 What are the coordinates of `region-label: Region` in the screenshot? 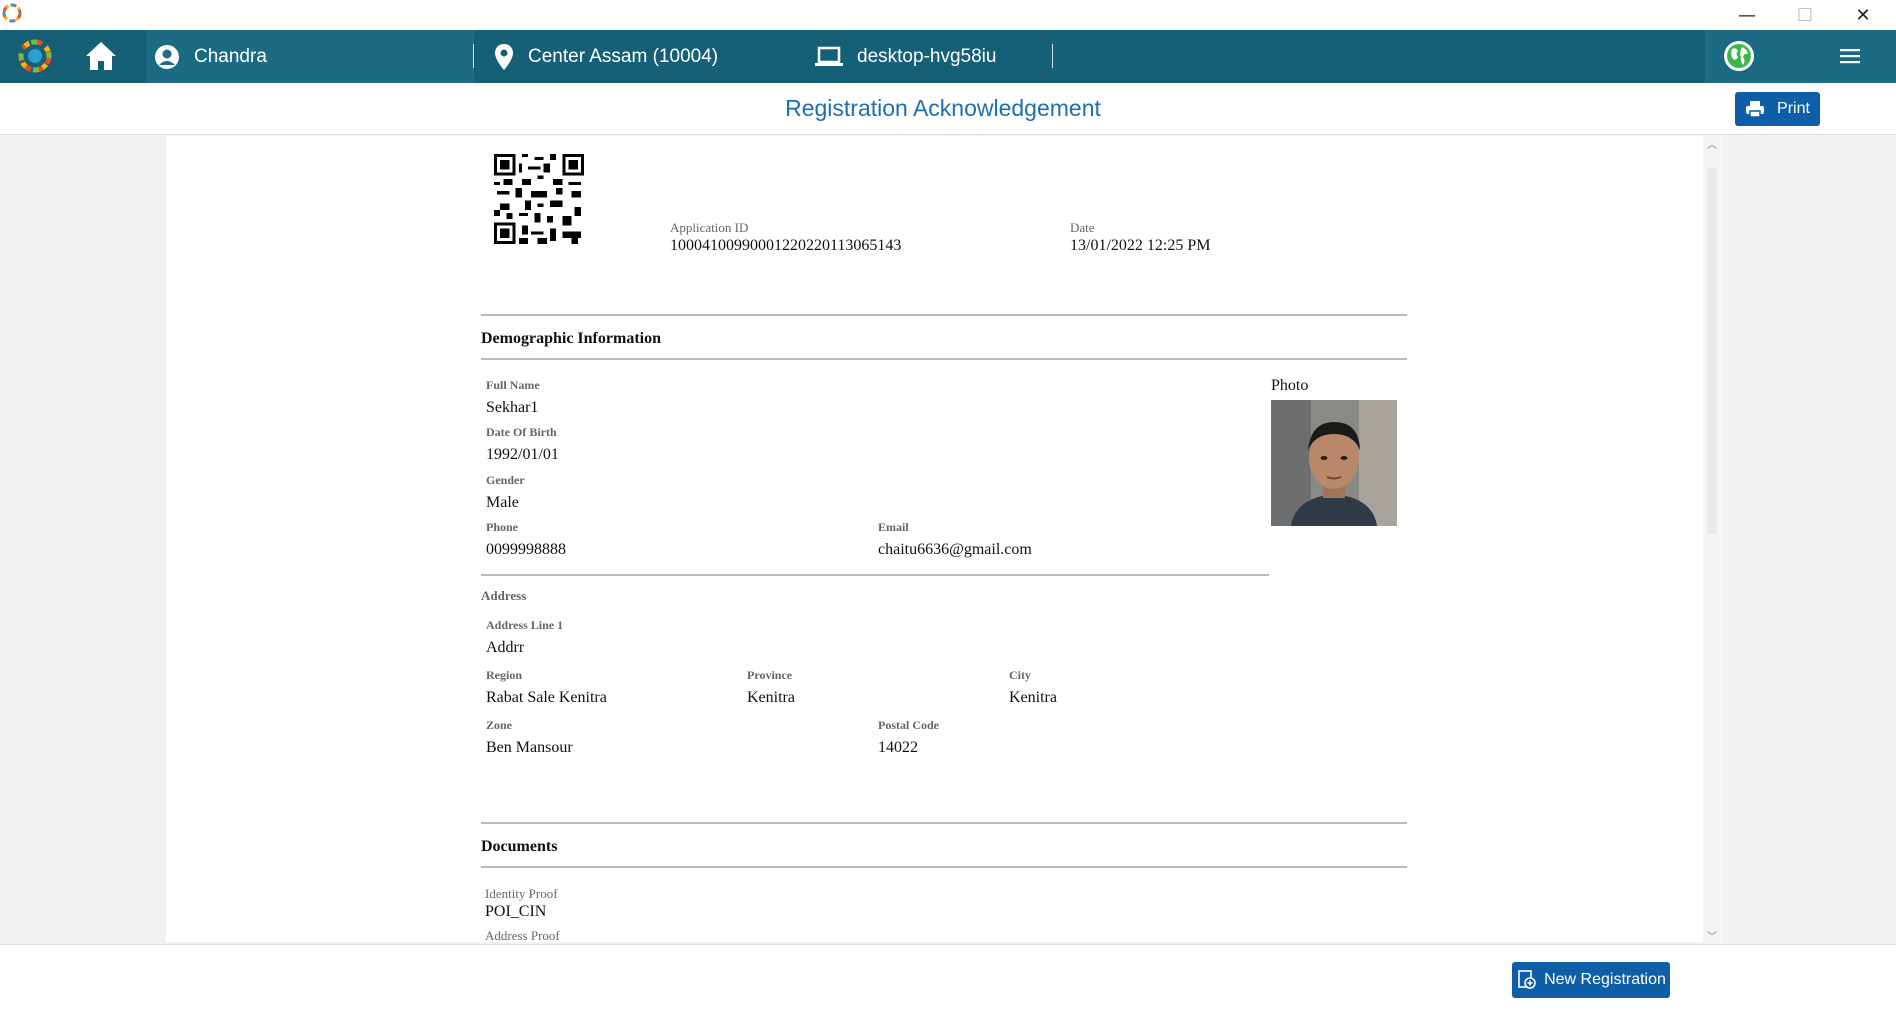 It's located at (504, 675).